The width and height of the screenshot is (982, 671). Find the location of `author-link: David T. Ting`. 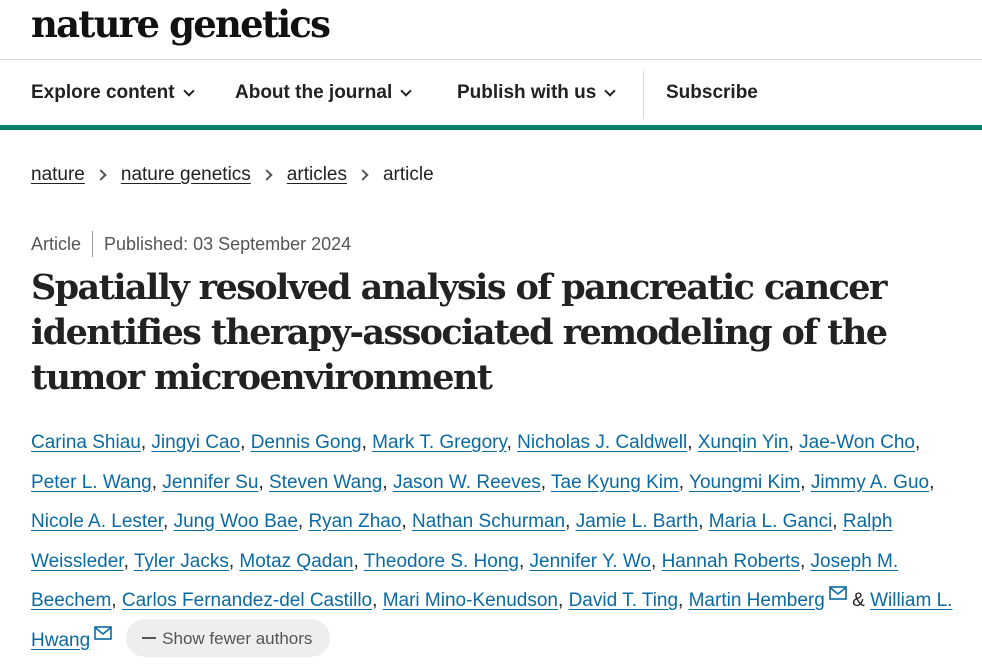

author-link: David T. Ting is located at coordinates (623, 600).